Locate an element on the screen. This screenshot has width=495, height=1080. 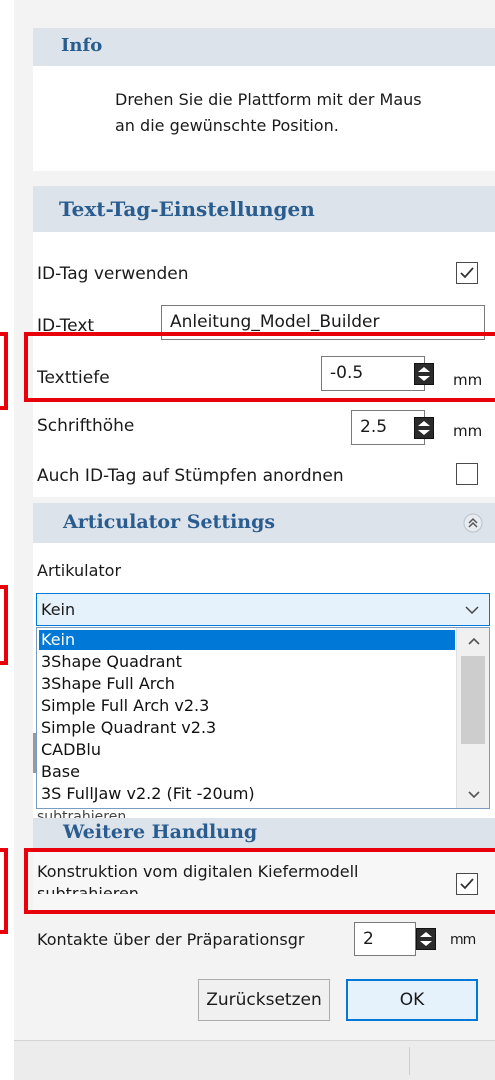
list-item: 3Shape Full Arch is located at coordinates (247, 684).